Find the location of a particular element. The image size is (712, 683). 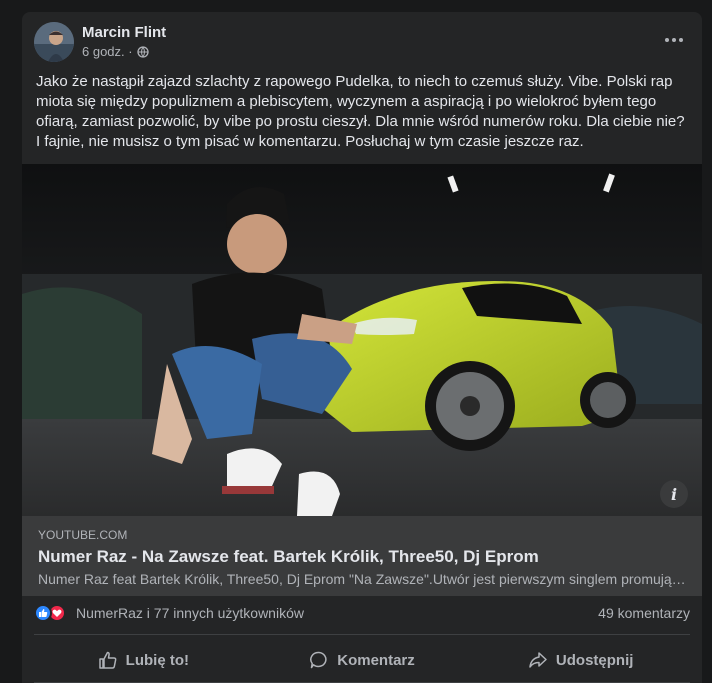

share-icon is located at coordinates (538, 660).